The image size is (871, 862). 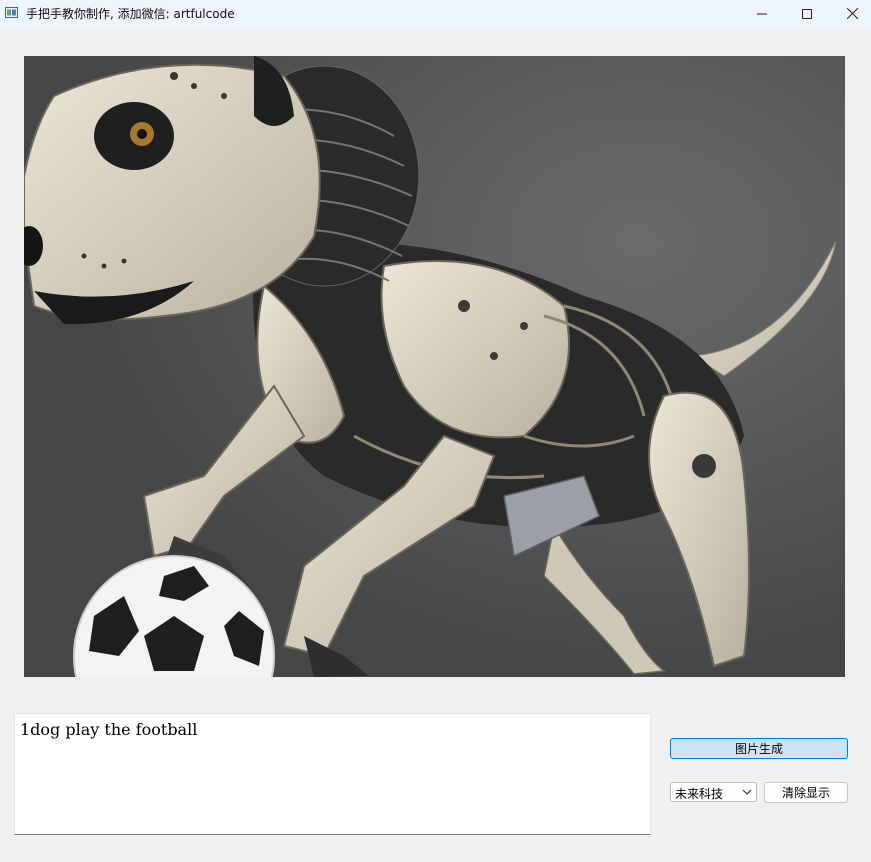 I want to click on clear-display-button-label: 清除显示, so click(x=805, y=793).